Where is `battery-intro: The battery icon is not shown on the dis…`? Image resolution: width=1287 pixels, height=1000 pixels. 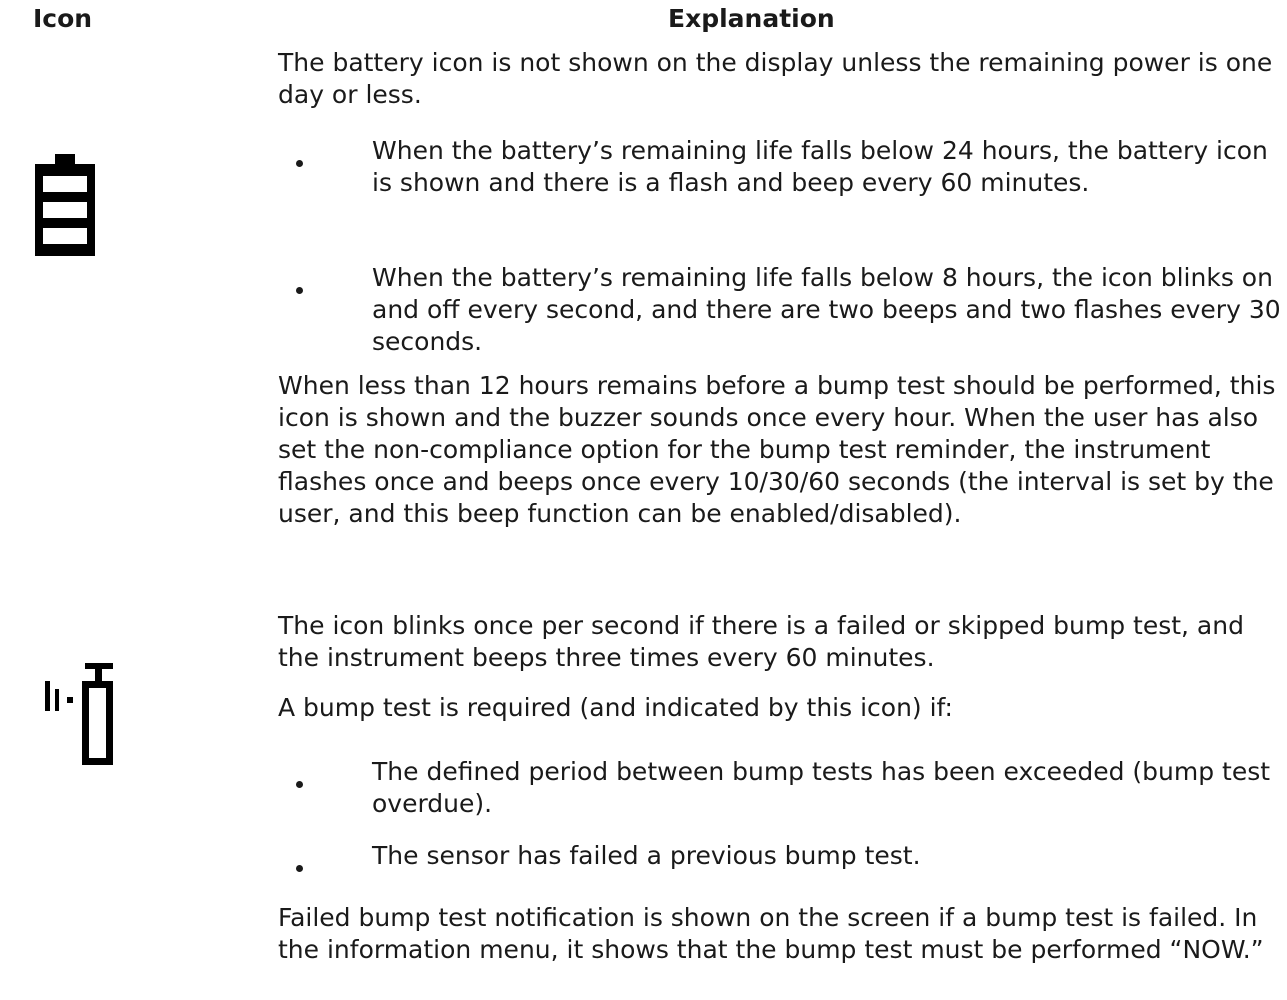 battery-intro: The battery icon is not shown on the dis… is located at coordinates (775, 78).